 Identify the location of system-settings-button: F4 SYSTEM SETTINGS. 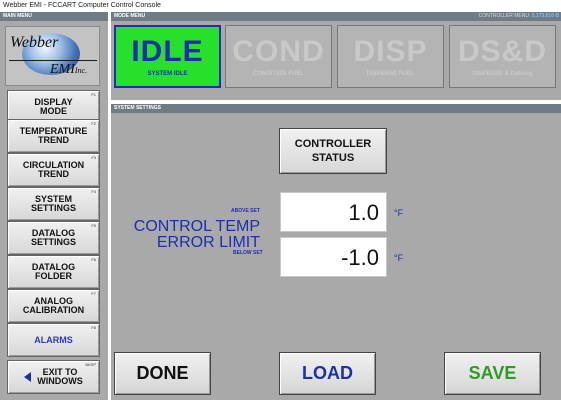
(53, 204).